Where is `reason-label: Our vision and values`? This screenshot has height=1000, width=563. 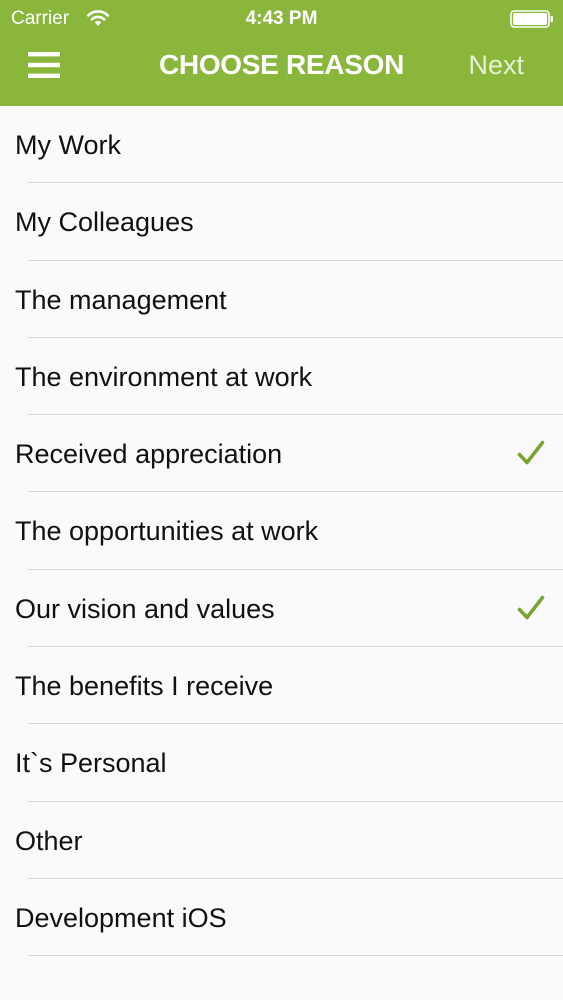
reason-label: Our vision and values is located at coordinates (145, 608).